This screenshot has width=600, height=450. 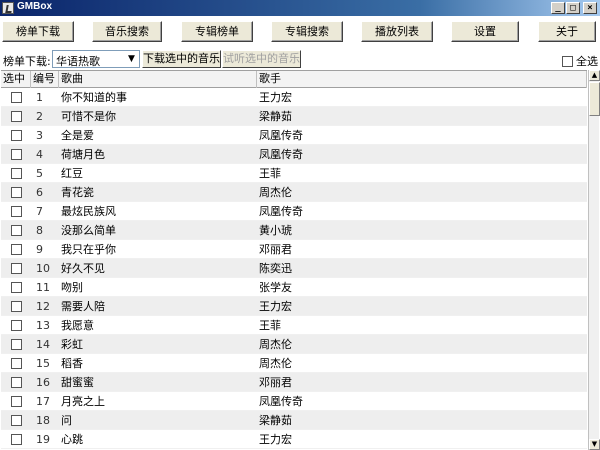 I want to click on table-row: 7 最炫民族风 凤凰传奇, so click(x=294, y=211).